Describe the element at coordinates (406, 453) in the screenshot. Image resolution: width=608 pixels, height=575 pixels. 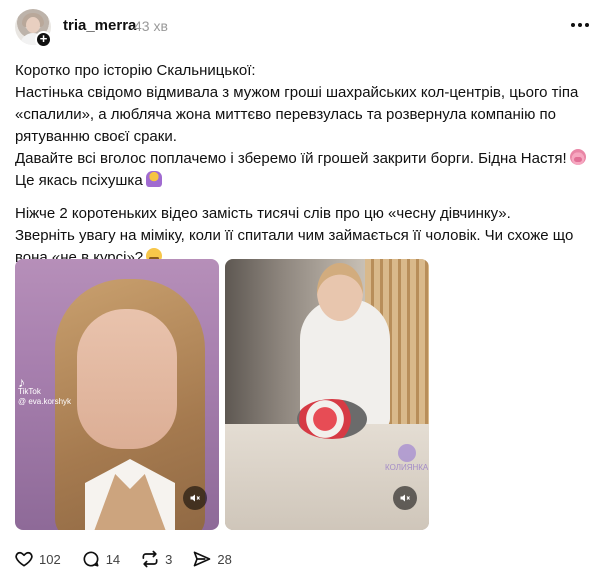
I see `play-logo-icon` at that location.